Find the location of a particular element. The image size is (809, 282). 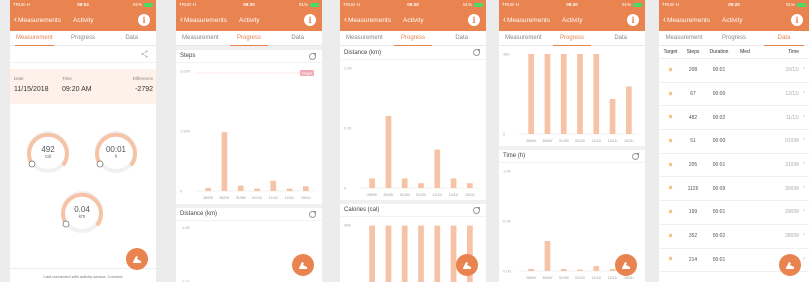

table-row: × 51 00:00 01/09/ › is located at coordinates (734, 142).